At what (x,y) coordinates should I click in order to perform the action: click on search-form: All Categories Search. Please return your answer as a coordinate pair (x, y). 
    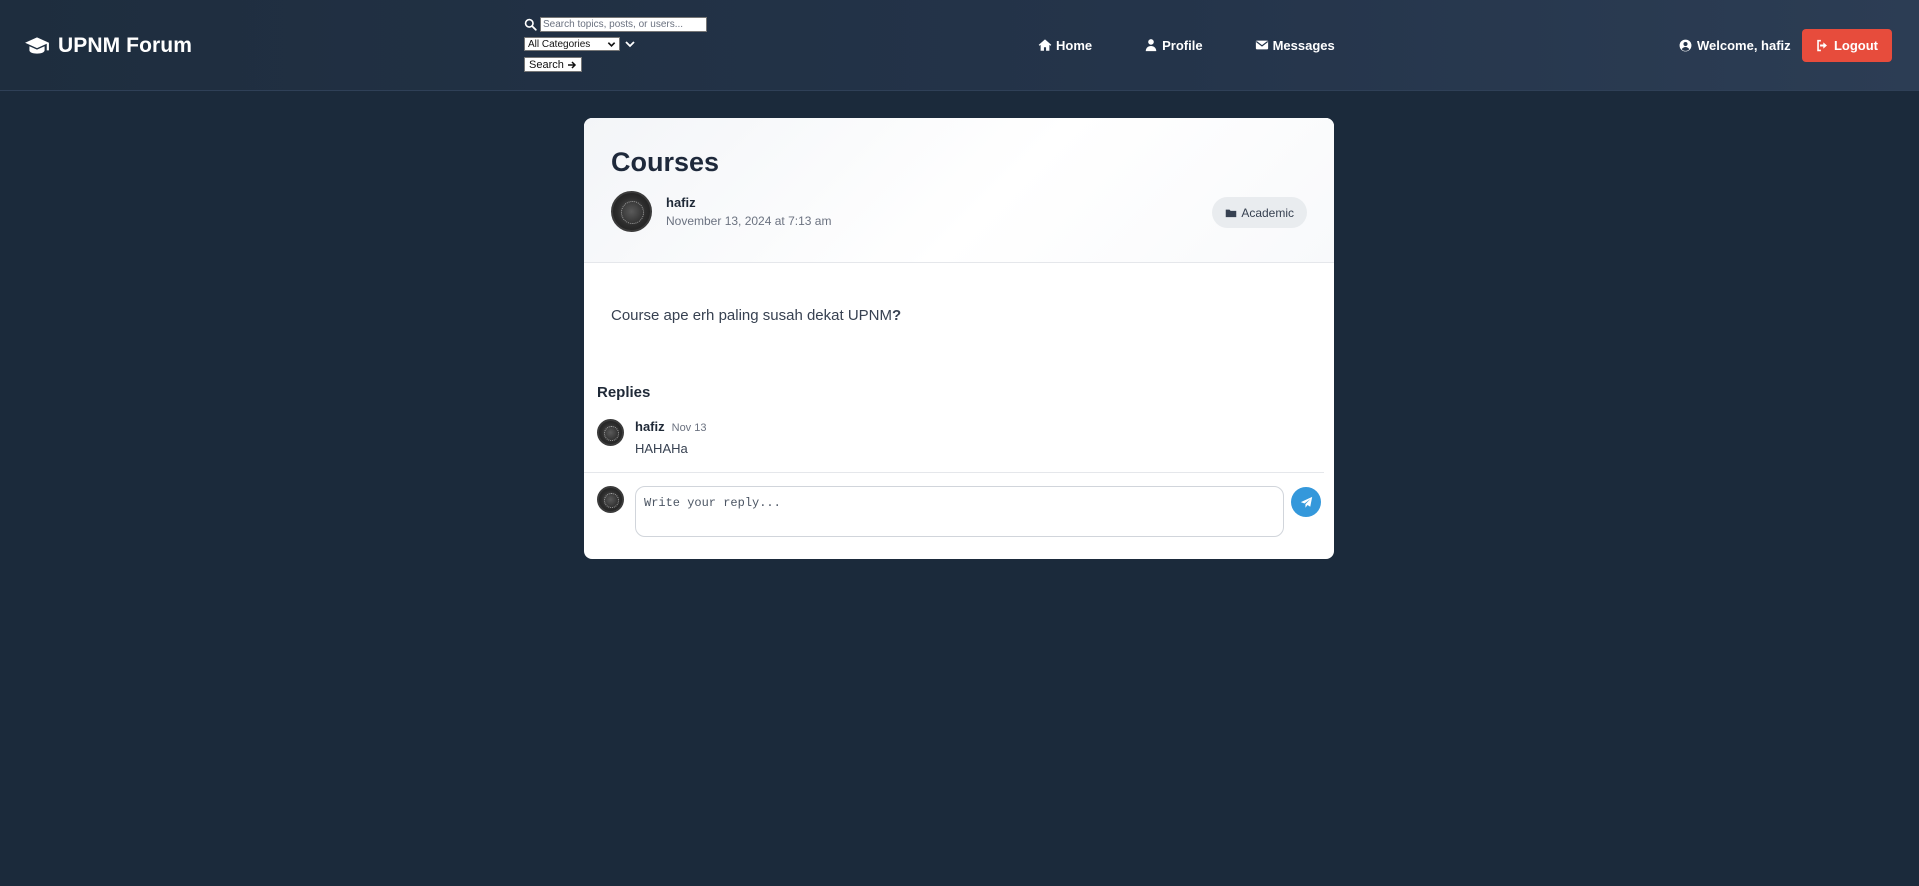
    Looking at the image, I should click on (624, 44).